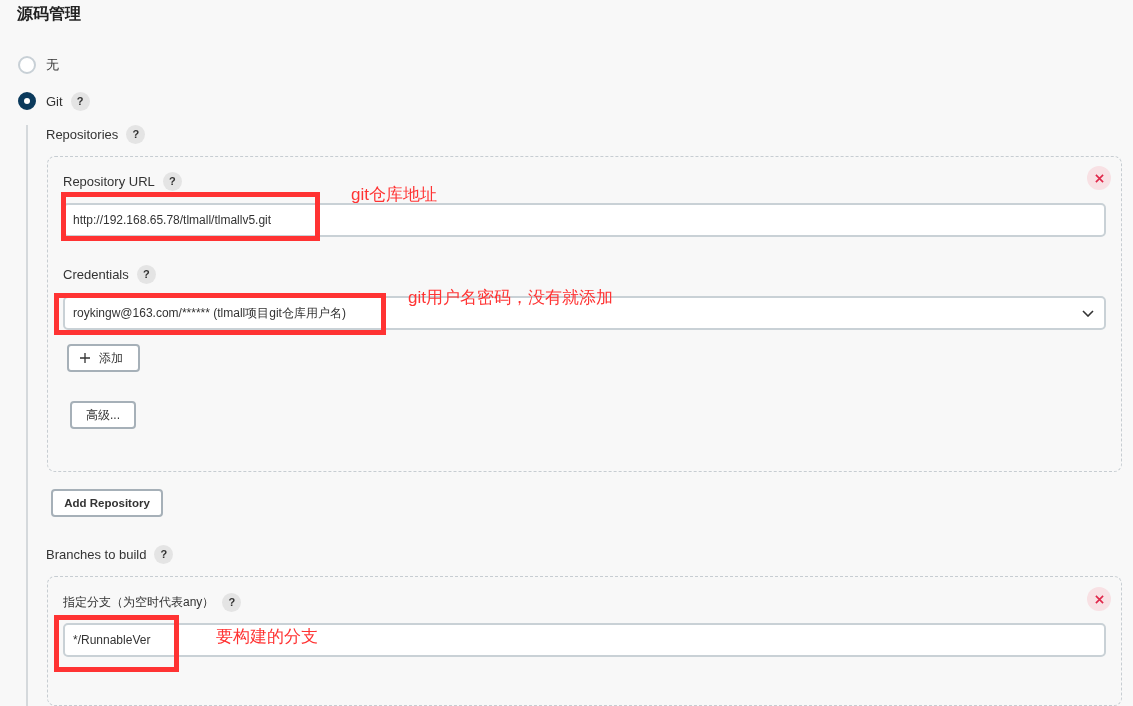 The height and width of the screenshot is (706, 1133). I want to click on radio-label: Git, so click(54, 101).